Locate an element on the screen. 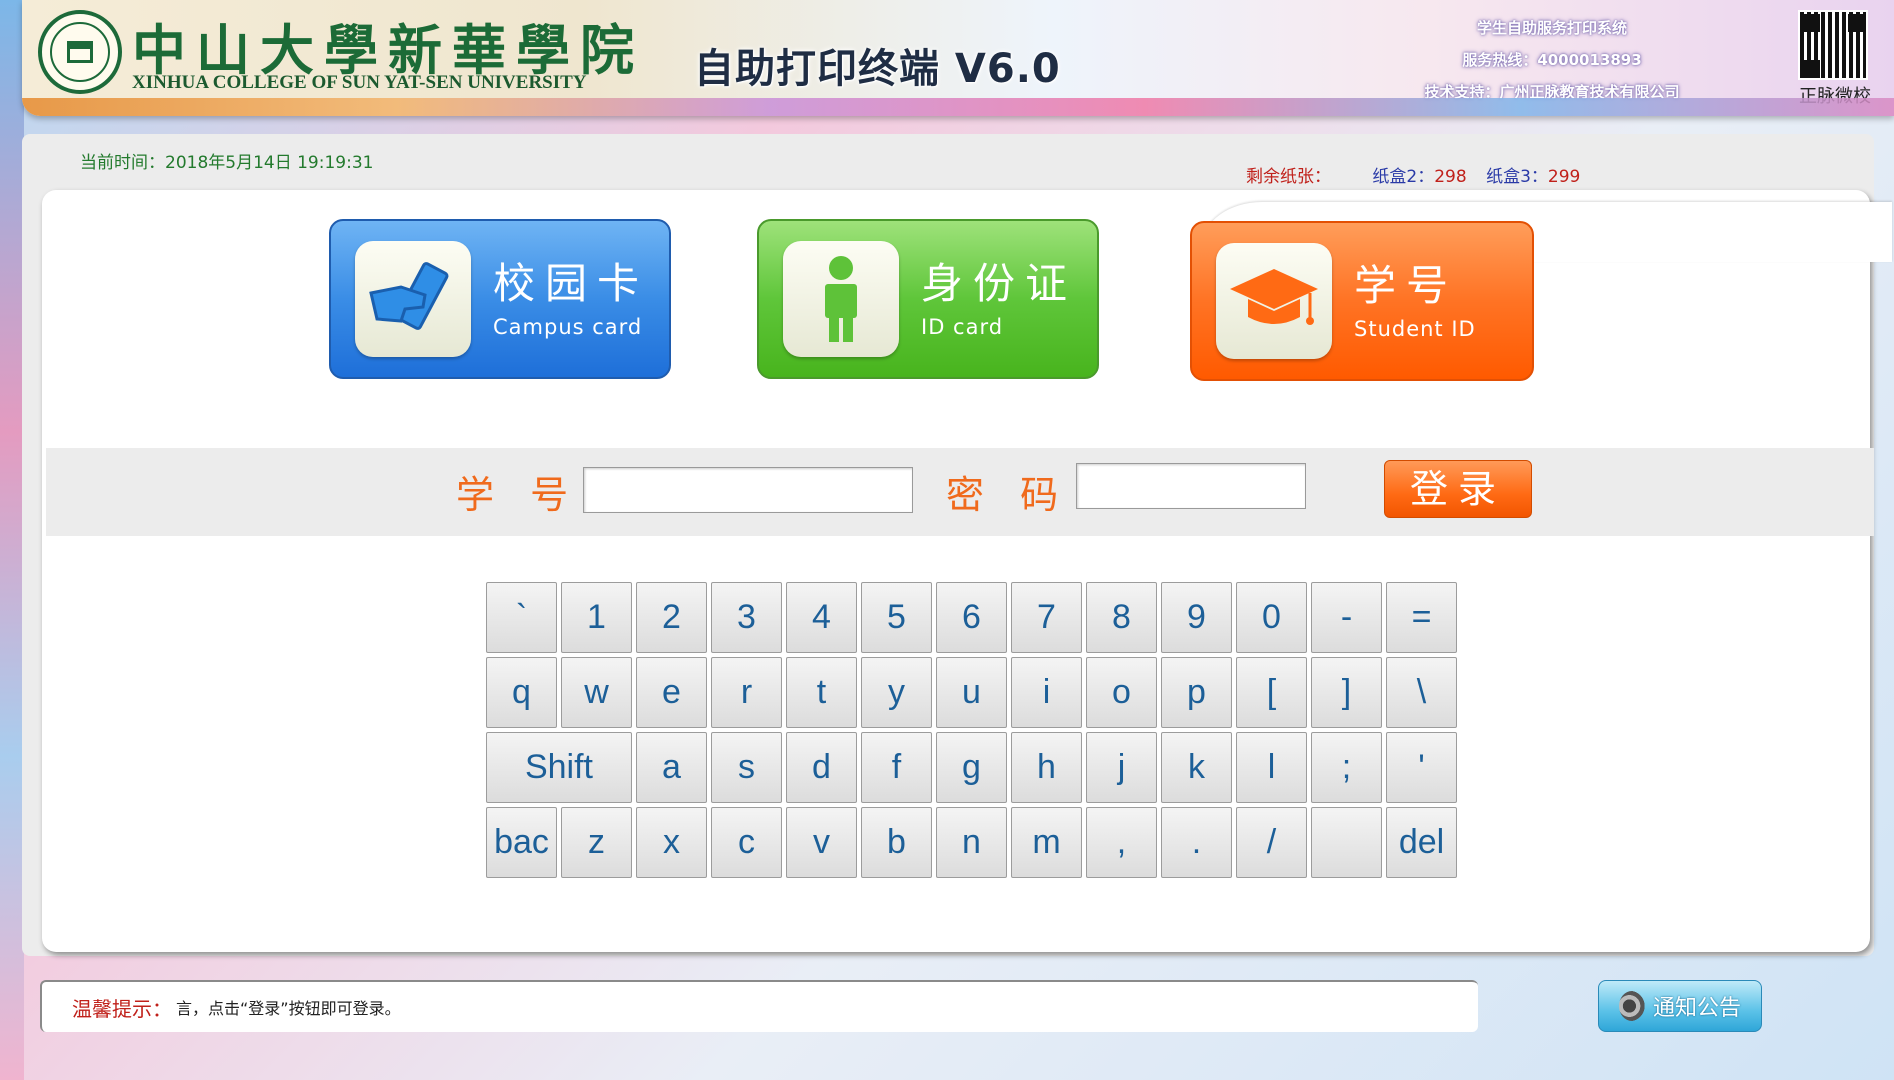 This screenshot has width=1894, height=1080. key-x5b: [ is located at coordinates (1271, 692).